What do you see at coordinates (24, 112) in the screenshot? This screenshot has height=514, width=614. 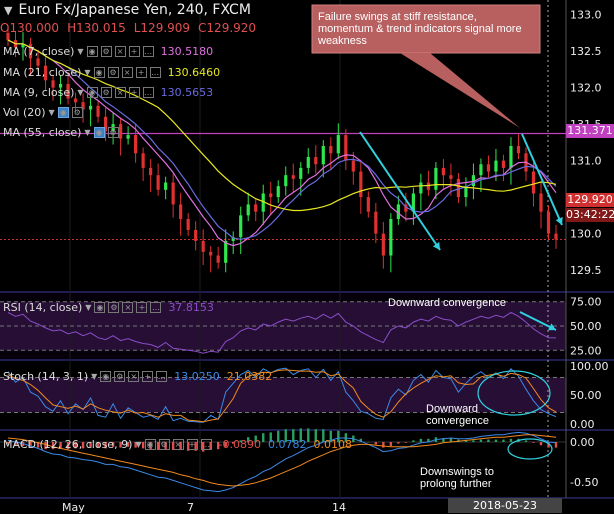 I see `vol-label: Vol (20)` at bounding box center [24, 112].